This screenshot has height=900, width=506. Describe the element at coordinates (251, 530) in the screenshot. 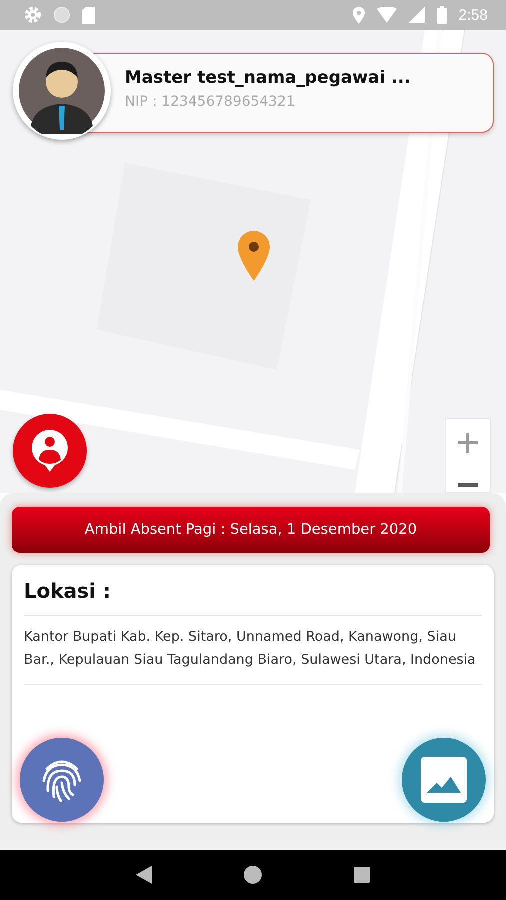

I see `attendance-button: Ambil Absent Pagi : Selasa, 1 Desember 2020` at that location.